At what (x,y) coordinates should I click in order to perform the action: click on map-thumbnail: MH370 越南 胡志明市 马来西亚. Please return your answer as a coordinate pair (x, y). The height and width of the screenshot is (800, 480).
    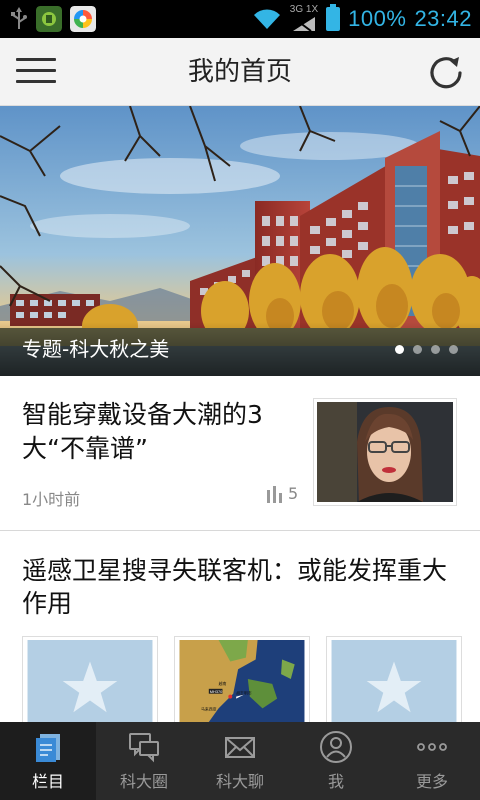
    Looking at the image, I should click on (242, 681).